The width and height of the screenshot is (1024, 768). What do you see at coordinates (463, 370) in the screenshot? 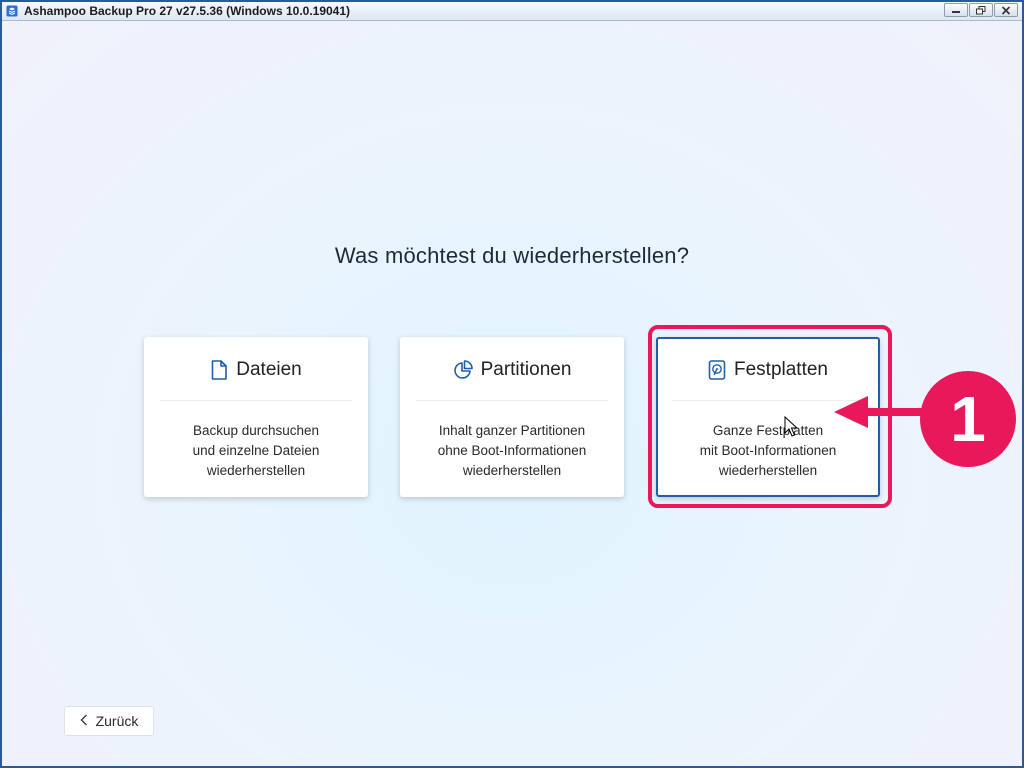
I see `pie-chart-icon` at bounding box center [463, 370].